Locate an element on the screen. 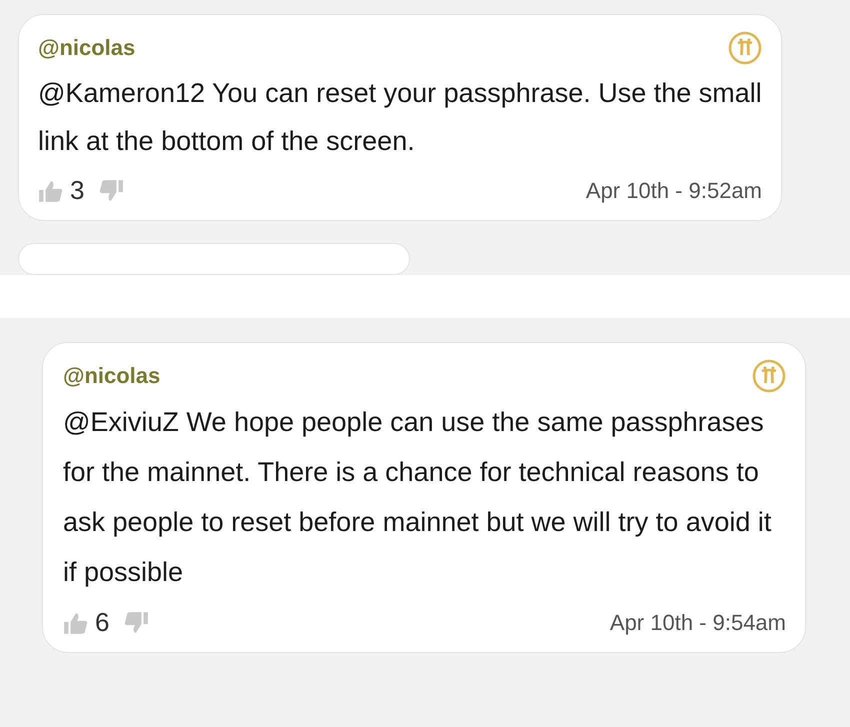 The width and height of the screenshot is (850, 727). like-count: 6 is located at coordinates (102, 622).